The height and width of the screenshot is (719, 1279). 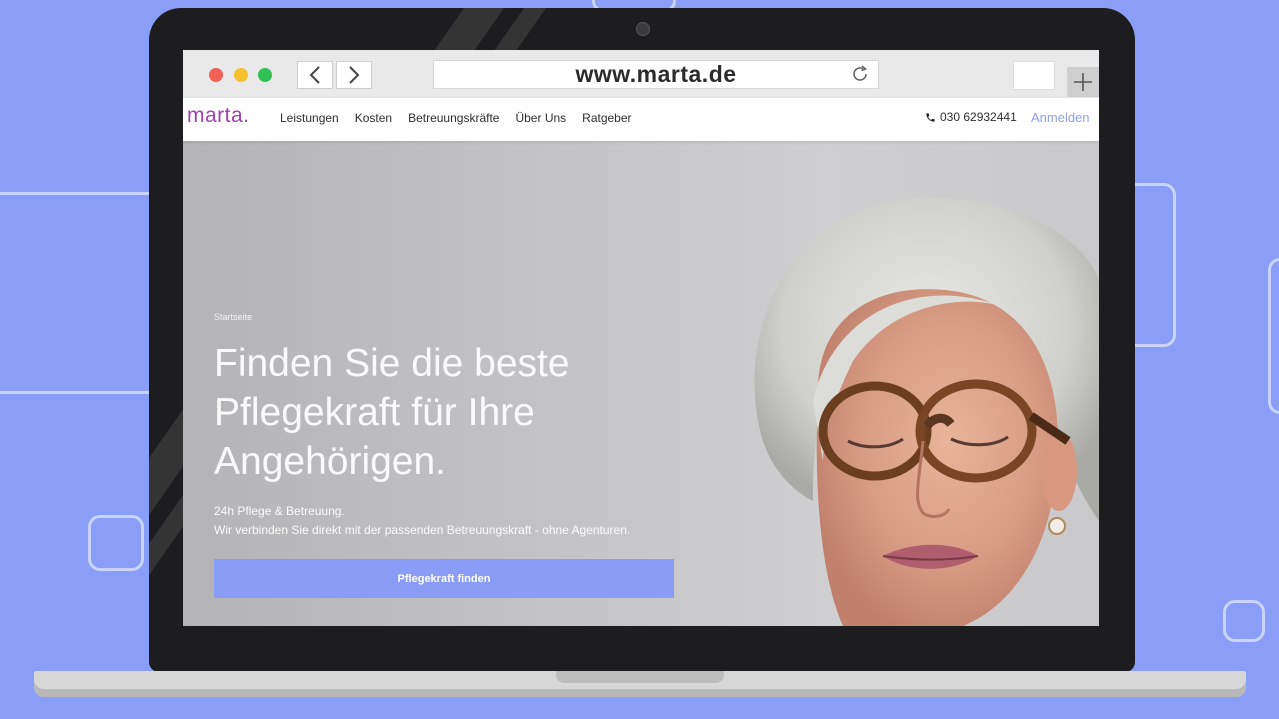 What do you see at coordinates (860, 74) in the screenshot?
I see `reload-icon` at bounding box center [860, 74].